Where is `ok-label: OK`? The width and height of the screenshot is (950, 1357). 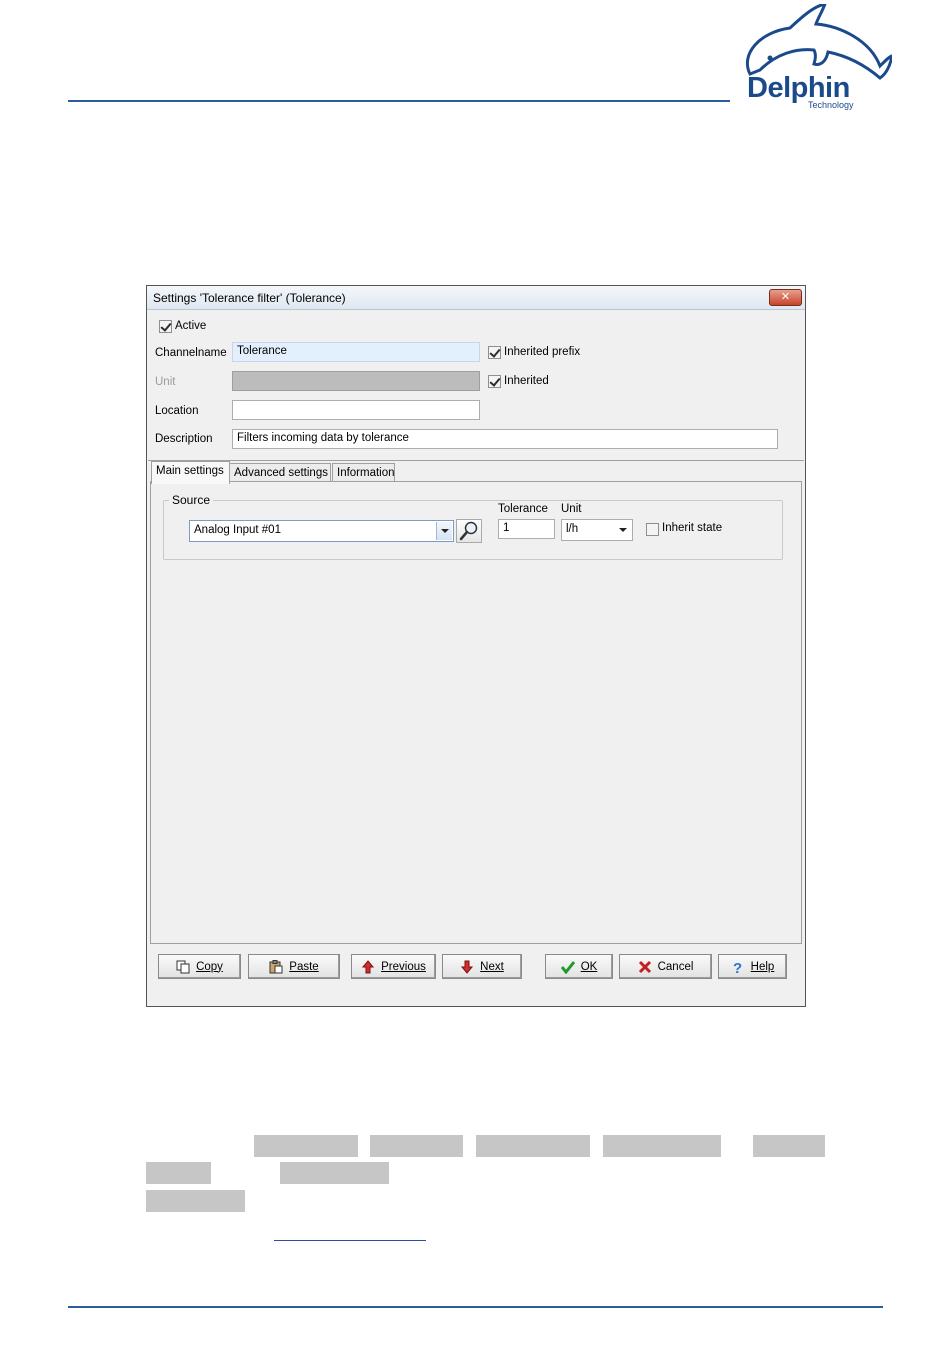 ok-label: OK is located at coordinates (589, 966).